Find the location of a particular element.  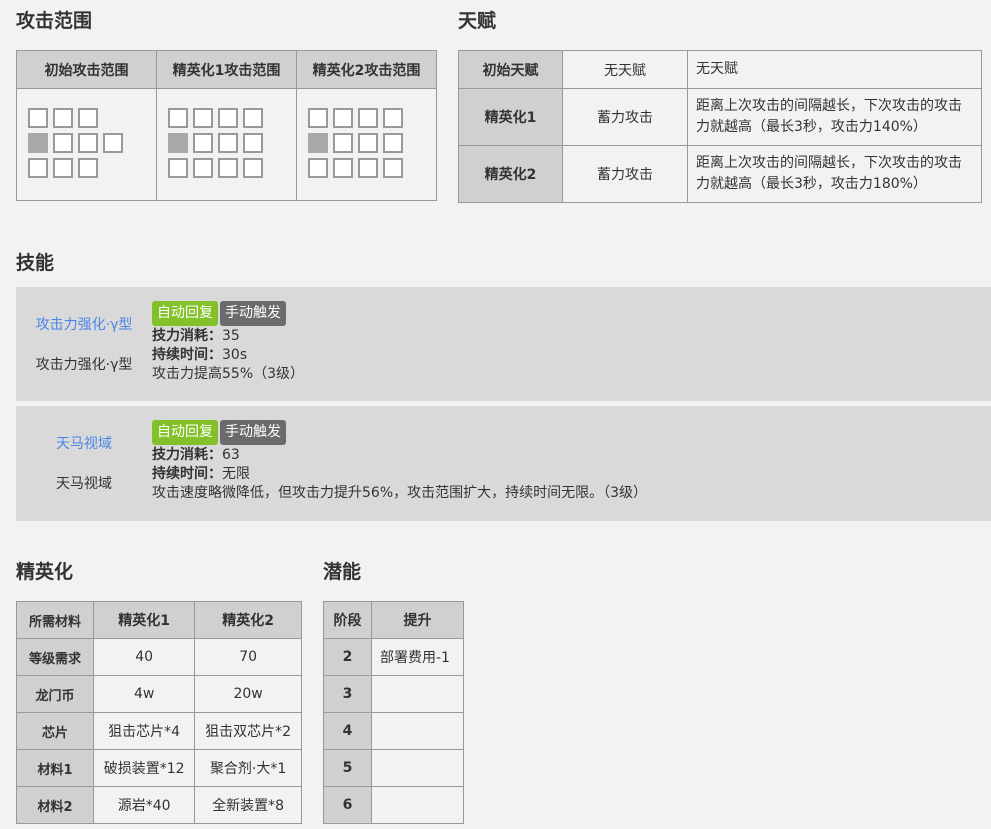

skill-name: 攻击力强化·γ型 is located at coordinates (84, 365).